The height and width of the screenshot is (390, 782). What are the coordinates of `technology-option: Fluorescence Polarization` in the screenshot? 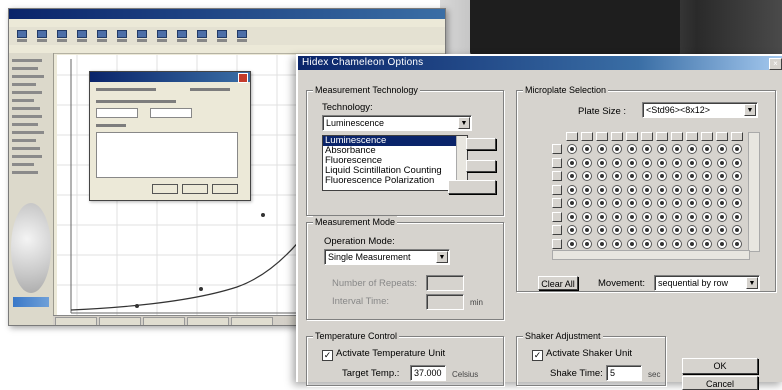 It's located at (395, 181).